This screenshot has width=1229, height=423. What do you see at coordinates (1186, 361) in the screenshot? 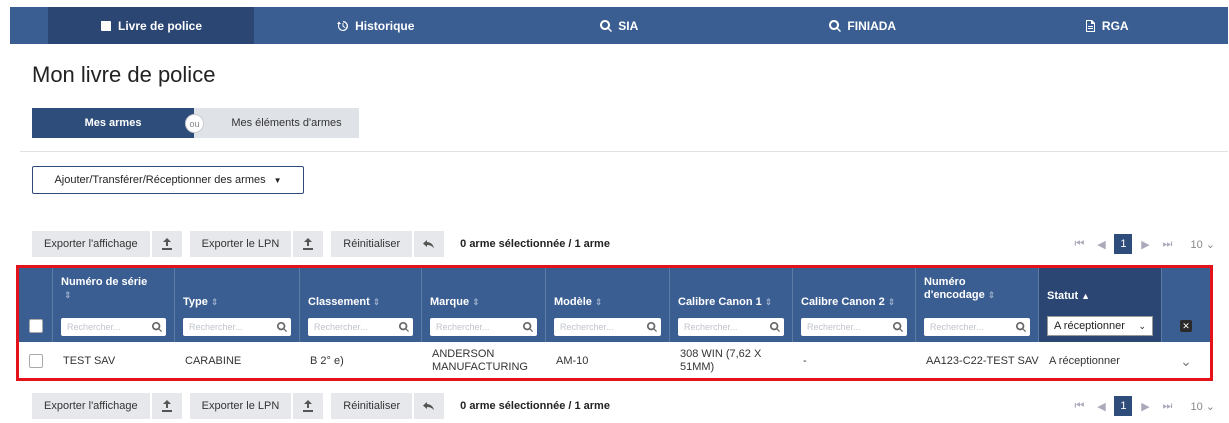
I see `expand-row-icon: ⌄` at bounding box center [1186, 361].